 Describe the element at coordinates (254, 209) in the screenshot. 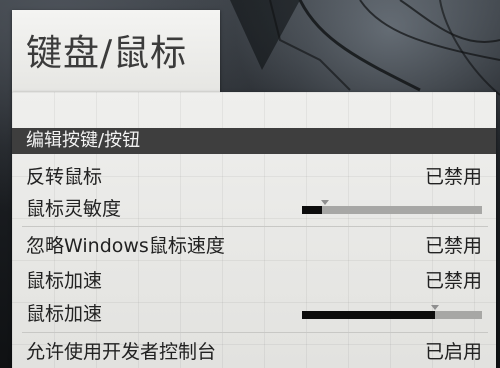

I see `setting-row-mouse-sensitivity: 鼠标灵敏度` at that location.